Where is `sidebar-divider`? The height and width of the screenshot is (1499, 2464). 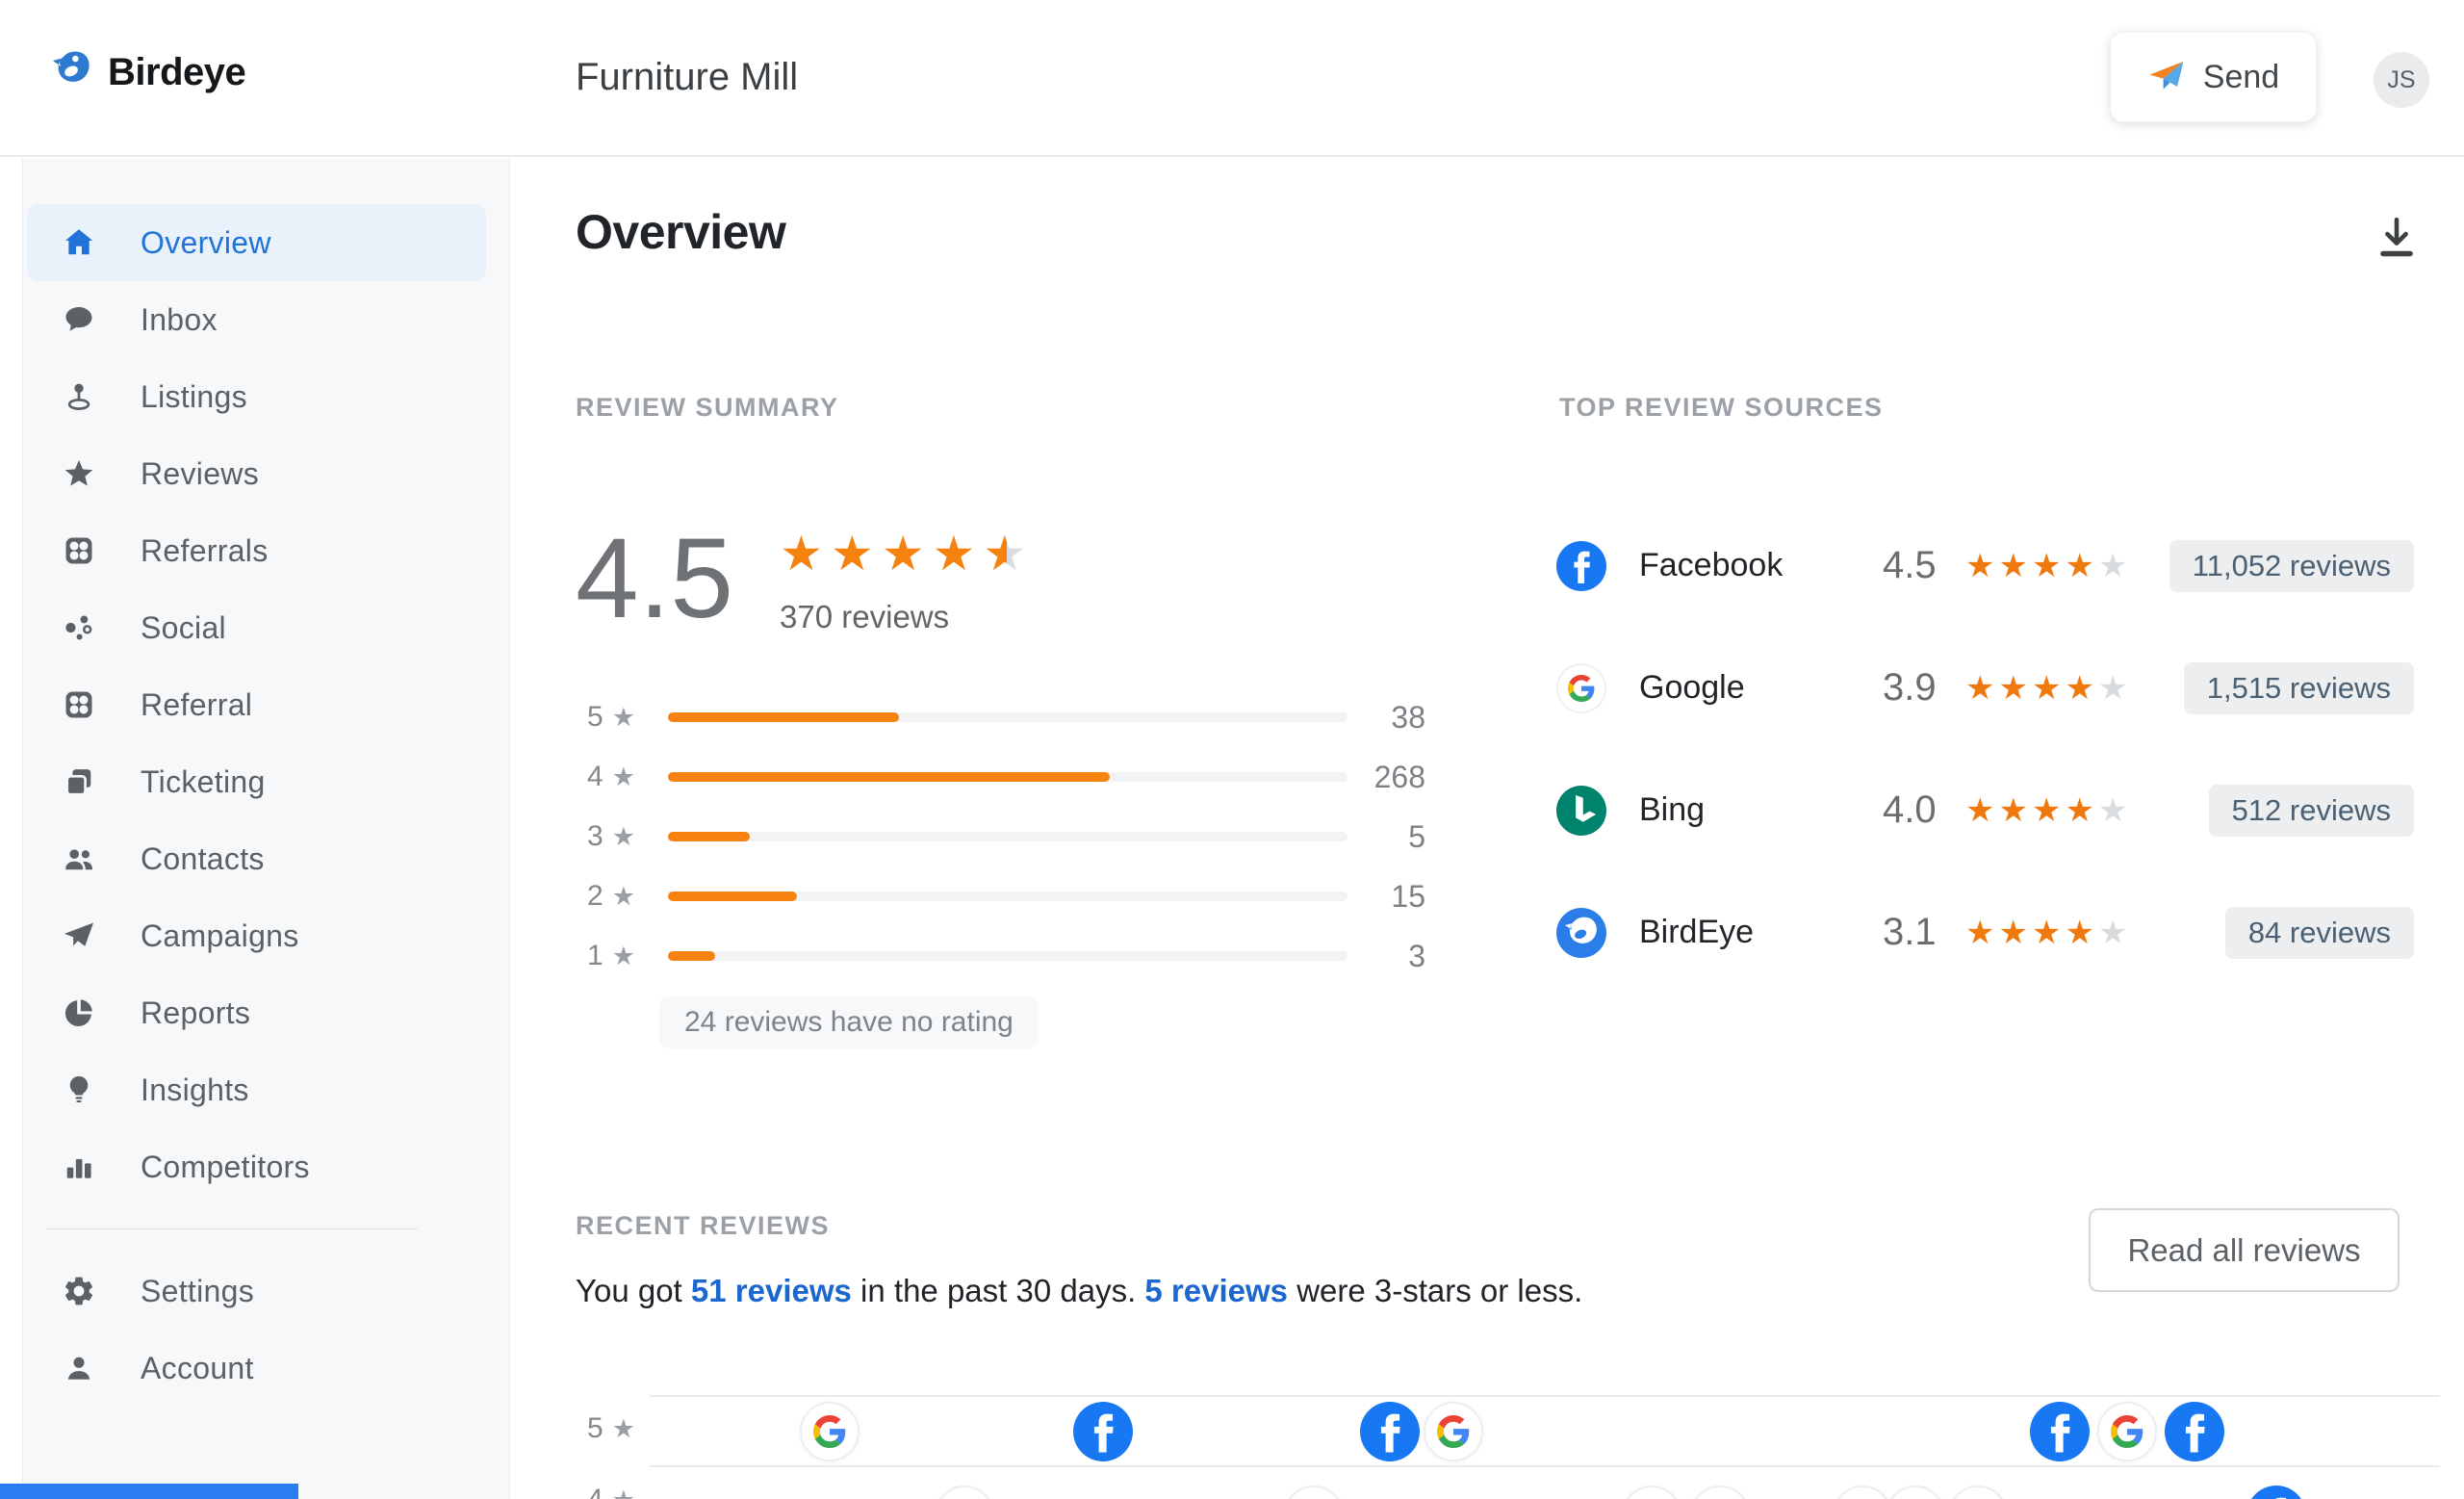 sidebar-divider is located at coordinates (232, 1228).